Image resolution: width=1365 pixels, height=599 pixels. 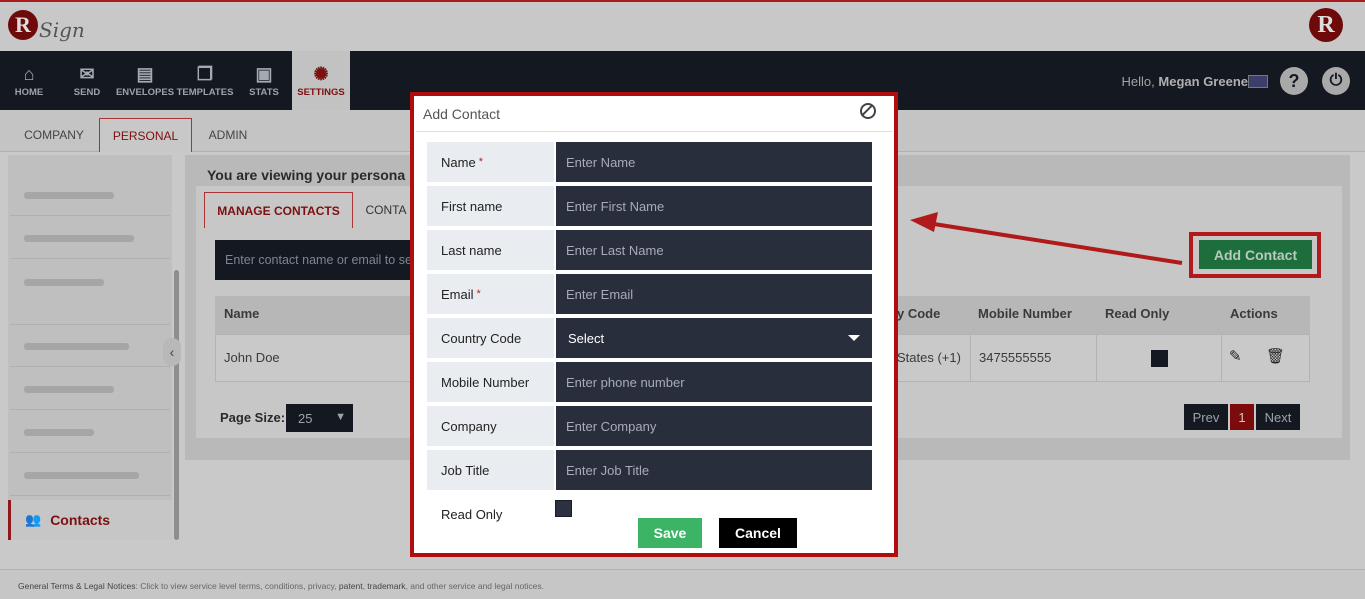 What do you see at coordinates (929, 357) in the screenshot?
I see `cell-country: States (+1)` at bounding box center [929, 357].